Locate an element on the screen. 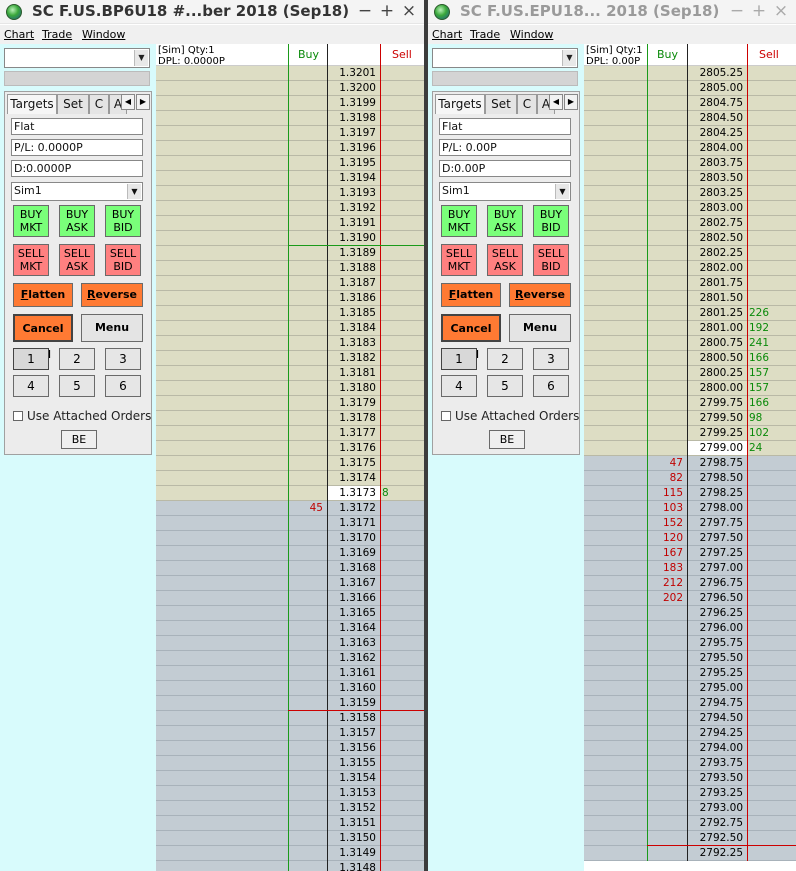 The image size is (796, 871). checkbox-box is located at coordinates (18, 416).